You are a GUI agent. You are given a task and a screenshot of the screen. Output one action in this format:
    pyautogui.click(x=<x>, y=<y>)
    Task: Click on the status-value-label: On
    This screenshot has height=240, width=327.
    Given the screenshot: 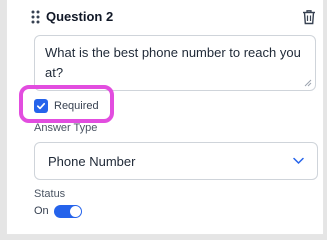 What is the action you would take?
    pyautogui.click(x=41, y=211)
    